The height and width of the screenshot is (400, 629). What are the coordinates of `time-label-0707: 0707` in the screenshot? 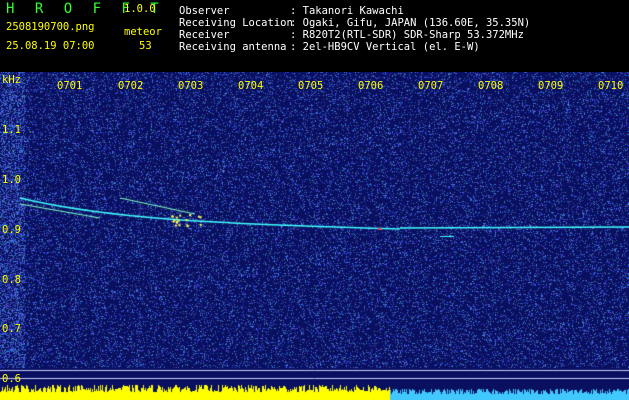 It's located at (431, 86).